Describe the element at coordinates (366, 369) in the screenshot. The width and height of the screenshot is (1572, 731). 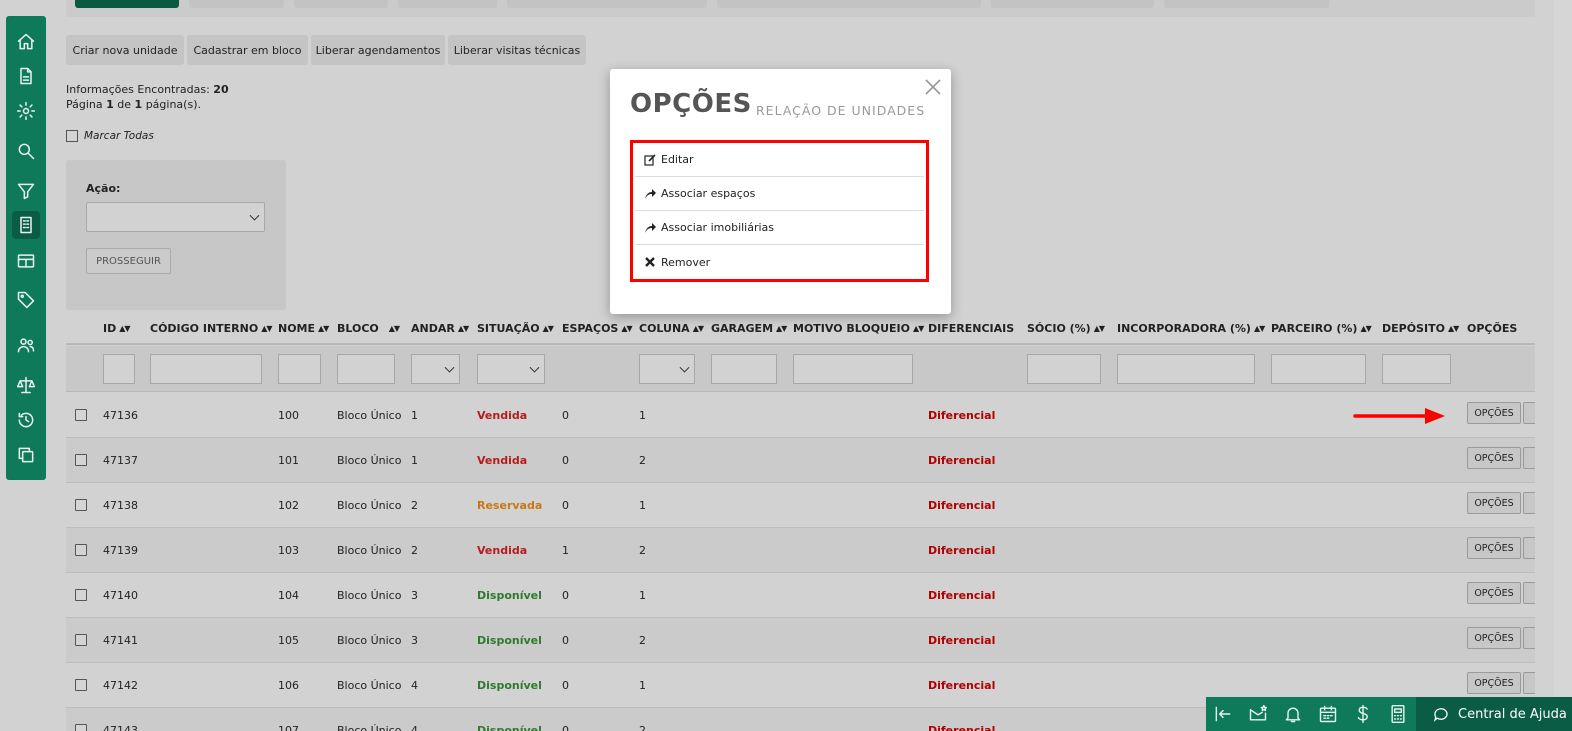
I see `filter-block-input` at that location.